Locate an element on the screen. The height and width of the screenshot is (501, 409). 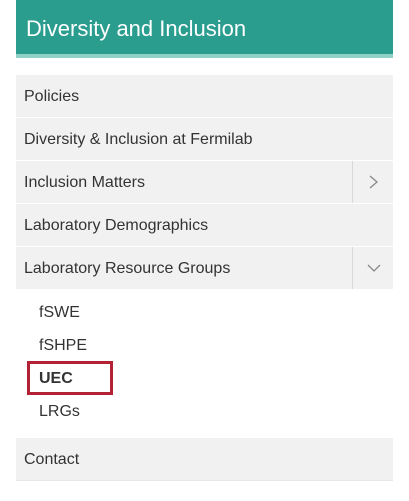
nav-item-diversity-inclusion-at-fermilab: Diversity & Inclusion at Fermilab is located at coordinates (204, 139).